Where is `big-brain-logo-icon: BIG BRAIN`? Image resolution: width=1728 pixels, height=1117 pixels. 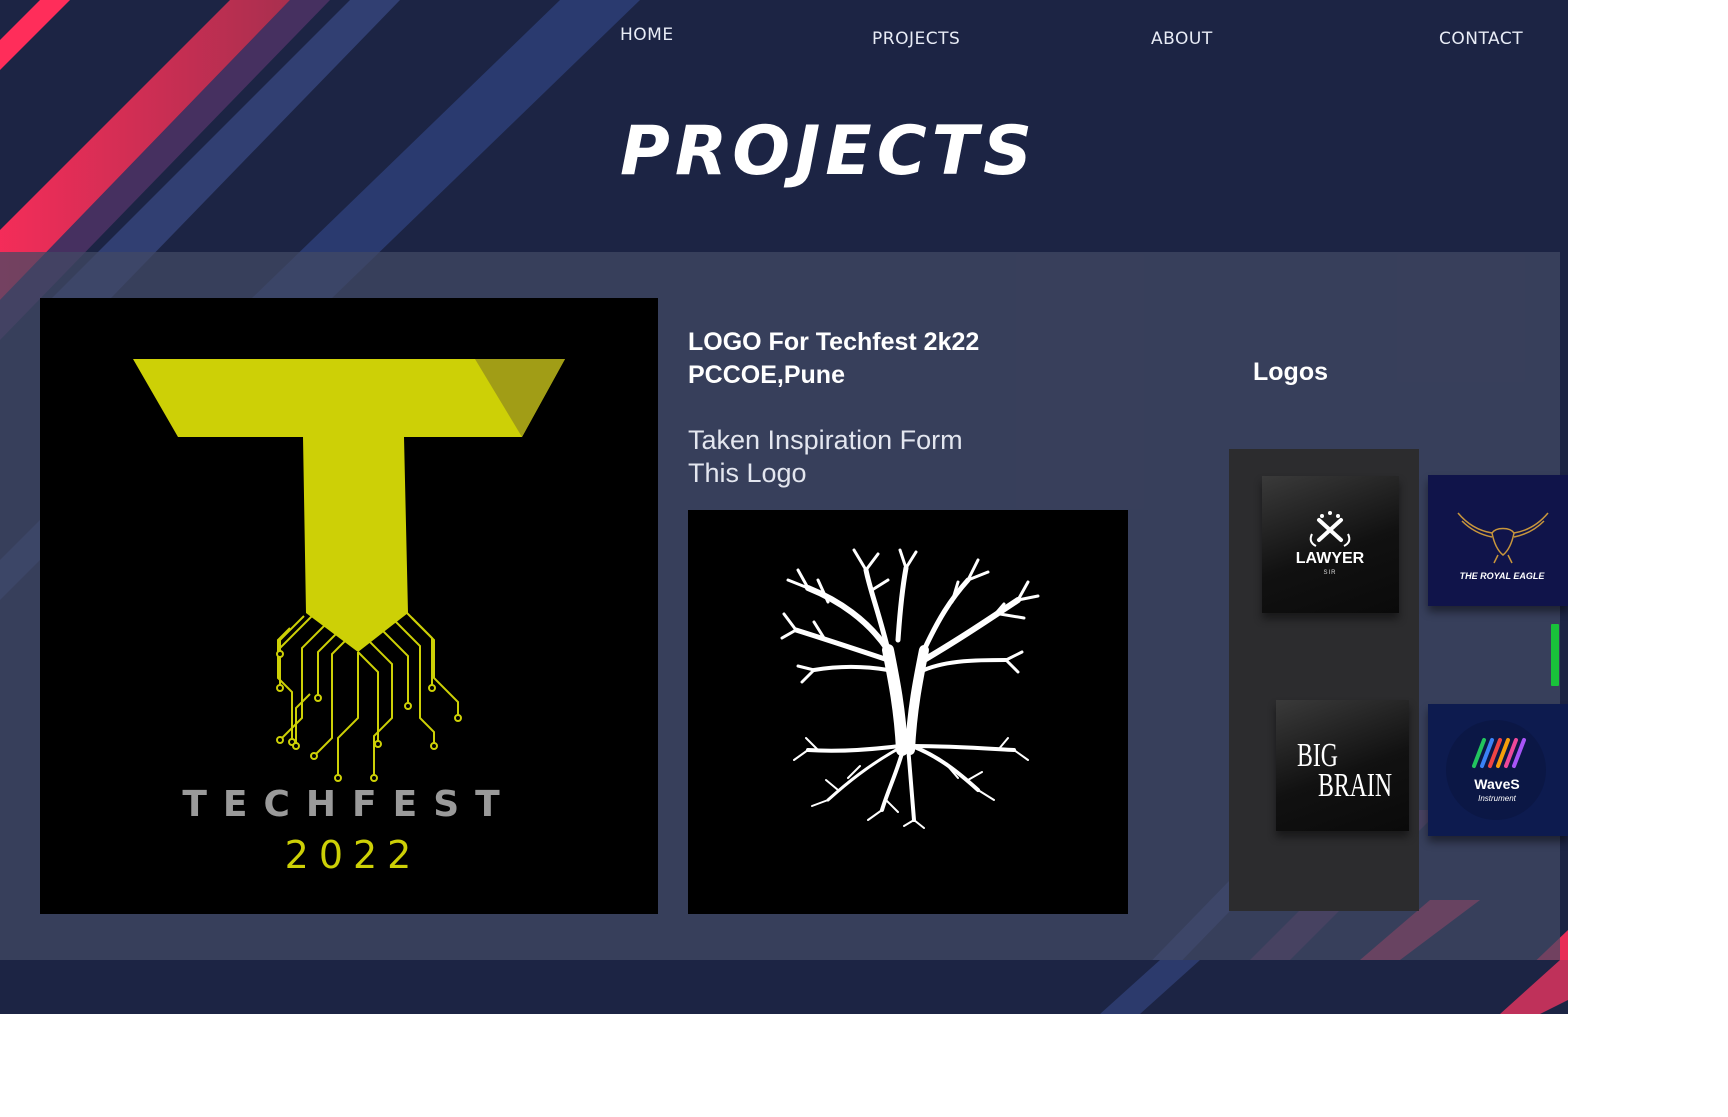 big-brain-logo-icon: BIG BRAIN is located at coordinates (1344, 770).